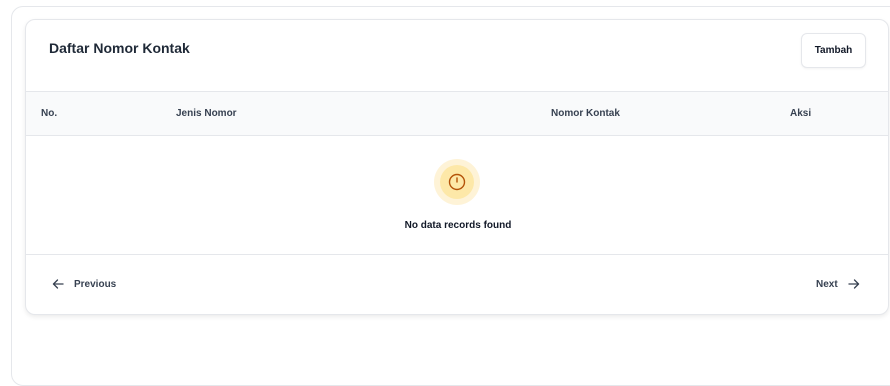 The height and width of the screenshot is (386, 890). What do you see at coordinates (58, 284) in the screenshot?
I see `arrow-left-icon` at bounding box center [58, 284].